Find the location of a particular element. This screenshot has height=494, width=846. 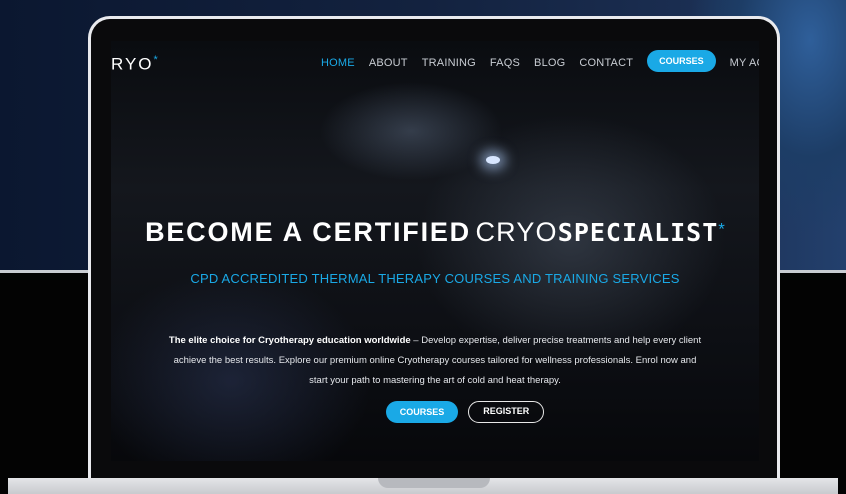

light-glow is located at coordinates (493, 160).